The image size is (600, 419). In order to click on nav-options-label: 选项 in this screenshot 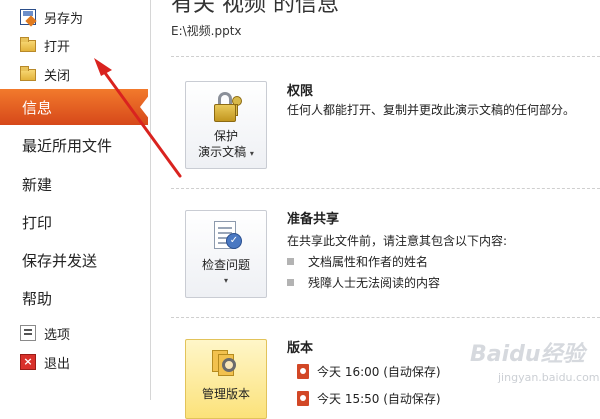, I will do `click(57, 335)`.